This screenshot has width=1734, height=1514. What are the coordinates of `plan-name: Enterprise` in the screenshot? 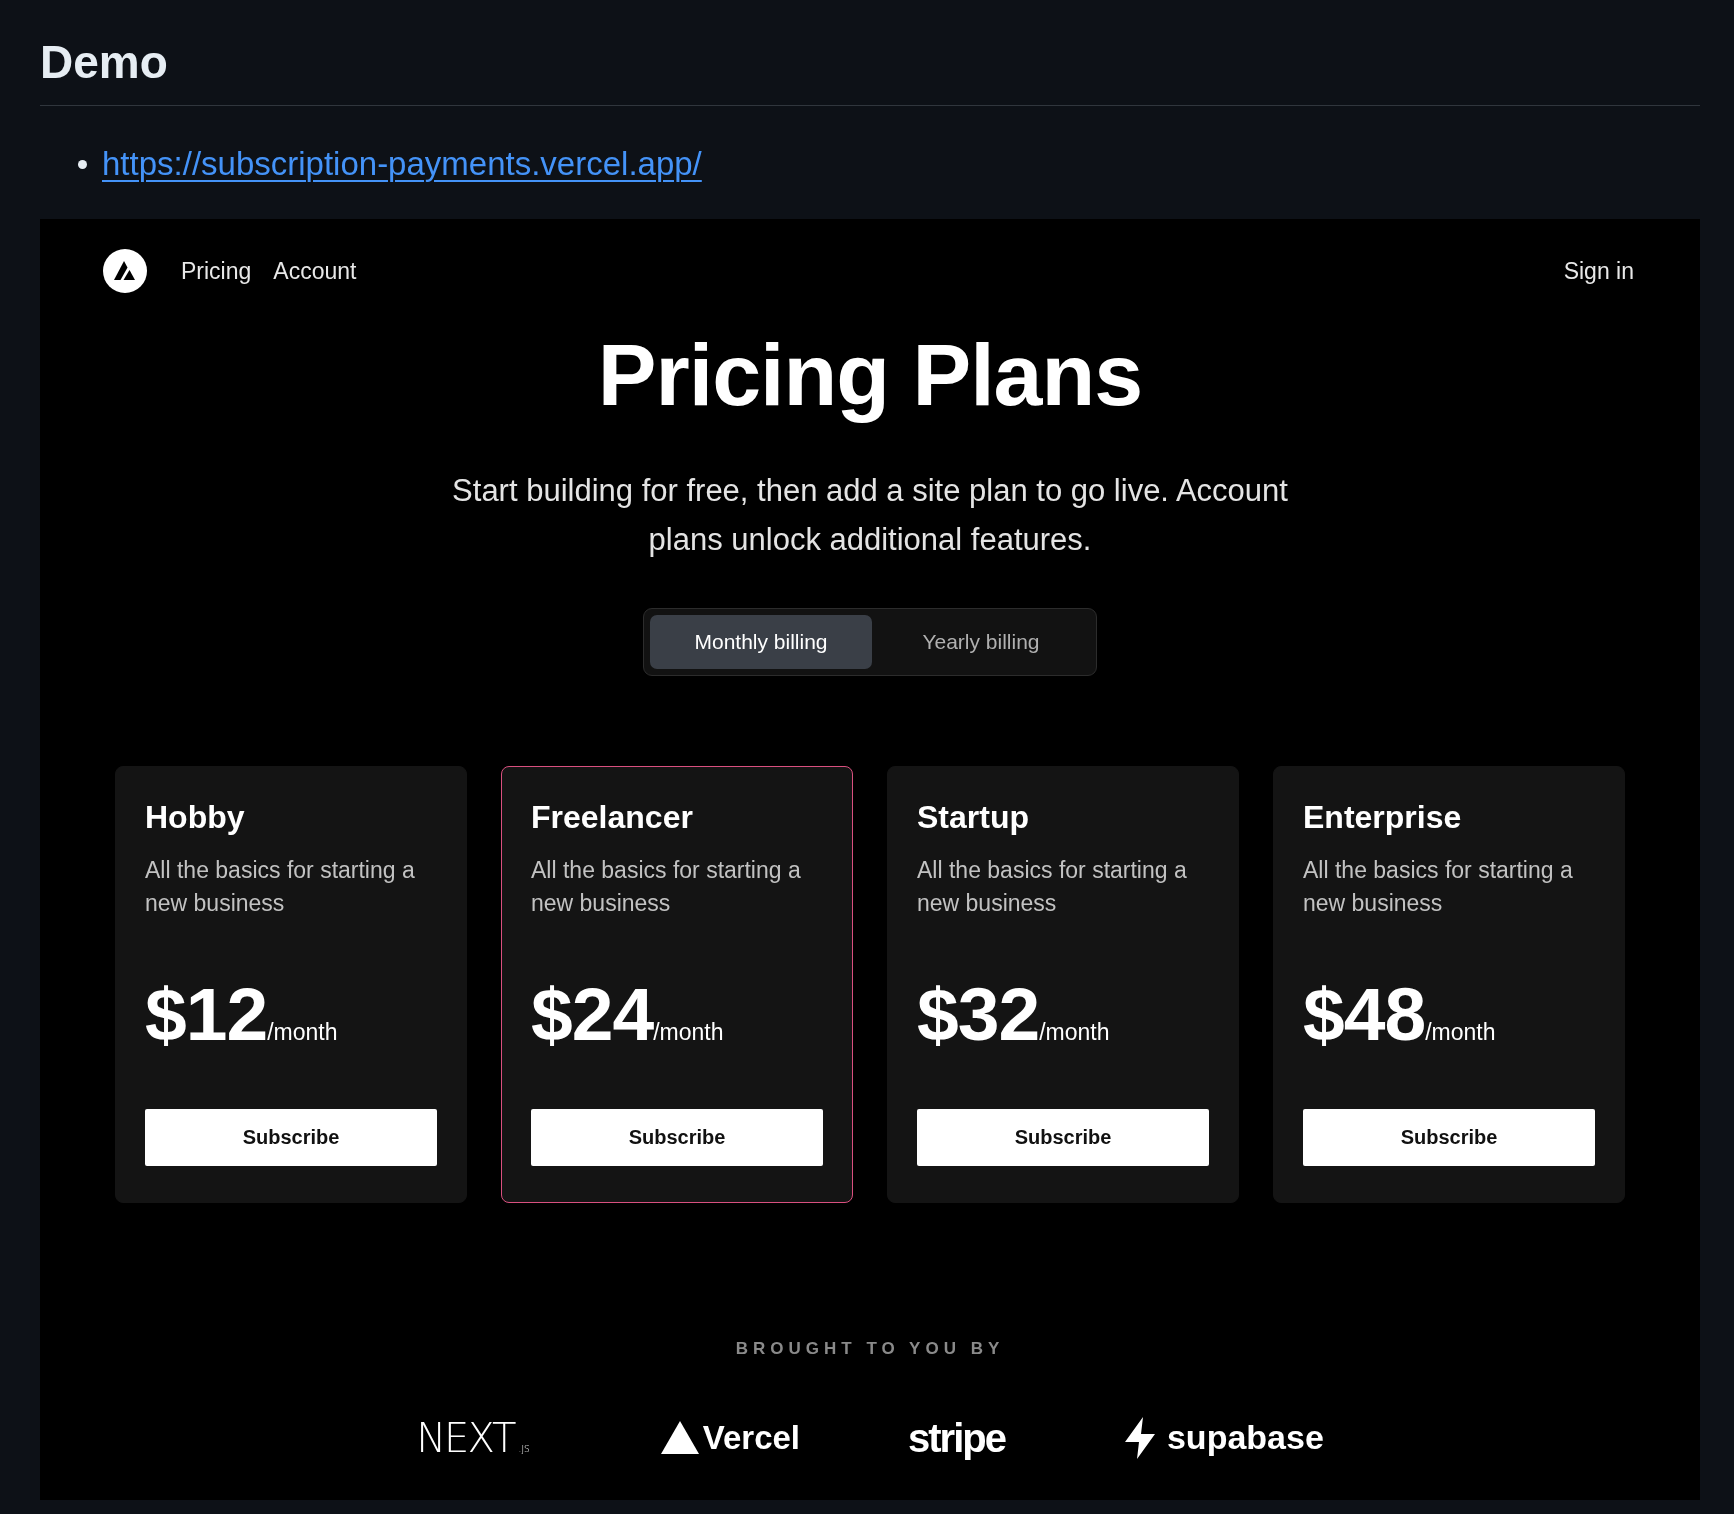 It's located at (1383, 816).